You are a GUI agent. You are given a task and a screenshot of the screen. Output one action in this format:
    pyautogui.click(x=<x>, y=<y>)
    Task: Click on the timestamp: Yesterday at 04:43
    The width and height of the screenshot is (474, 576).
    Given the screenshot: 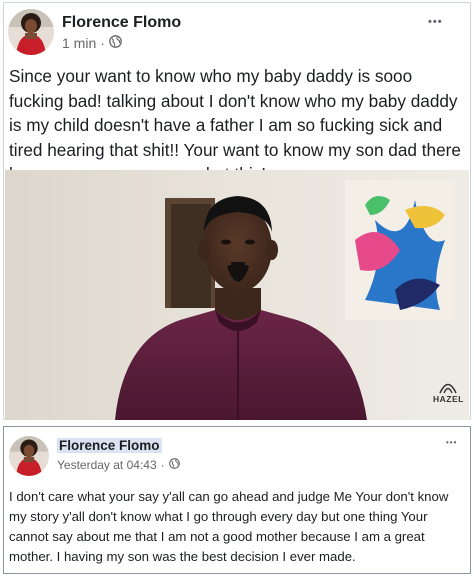 What is the action you would take?
    pyautogui.click(x=107, y=465)
    